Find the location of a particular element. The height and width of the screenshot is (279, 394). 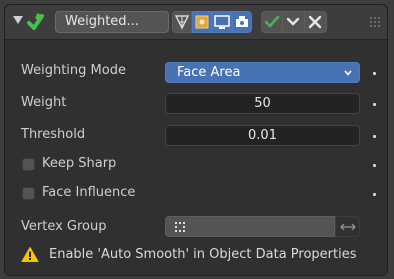

monitor-icon is located at coordinates (222, 22).